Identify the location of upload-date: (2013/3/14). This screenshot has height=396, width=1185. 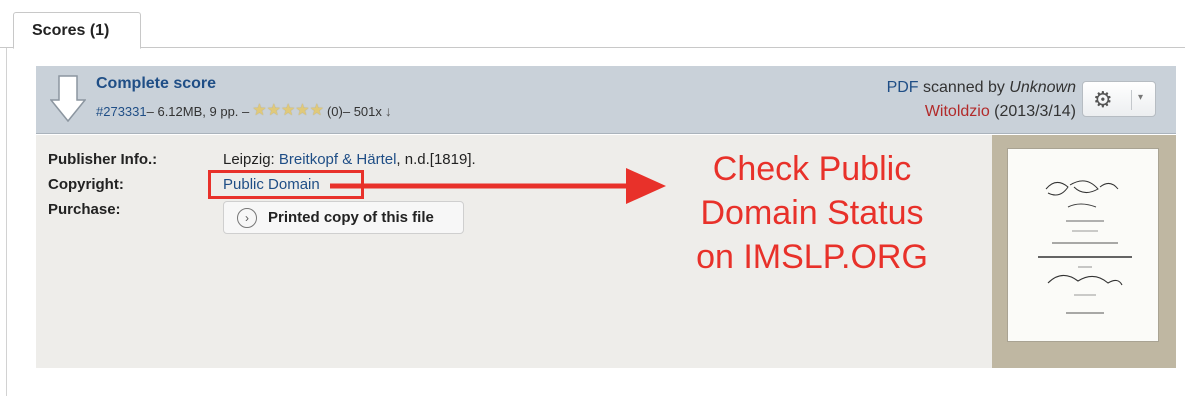
(1032, 111).